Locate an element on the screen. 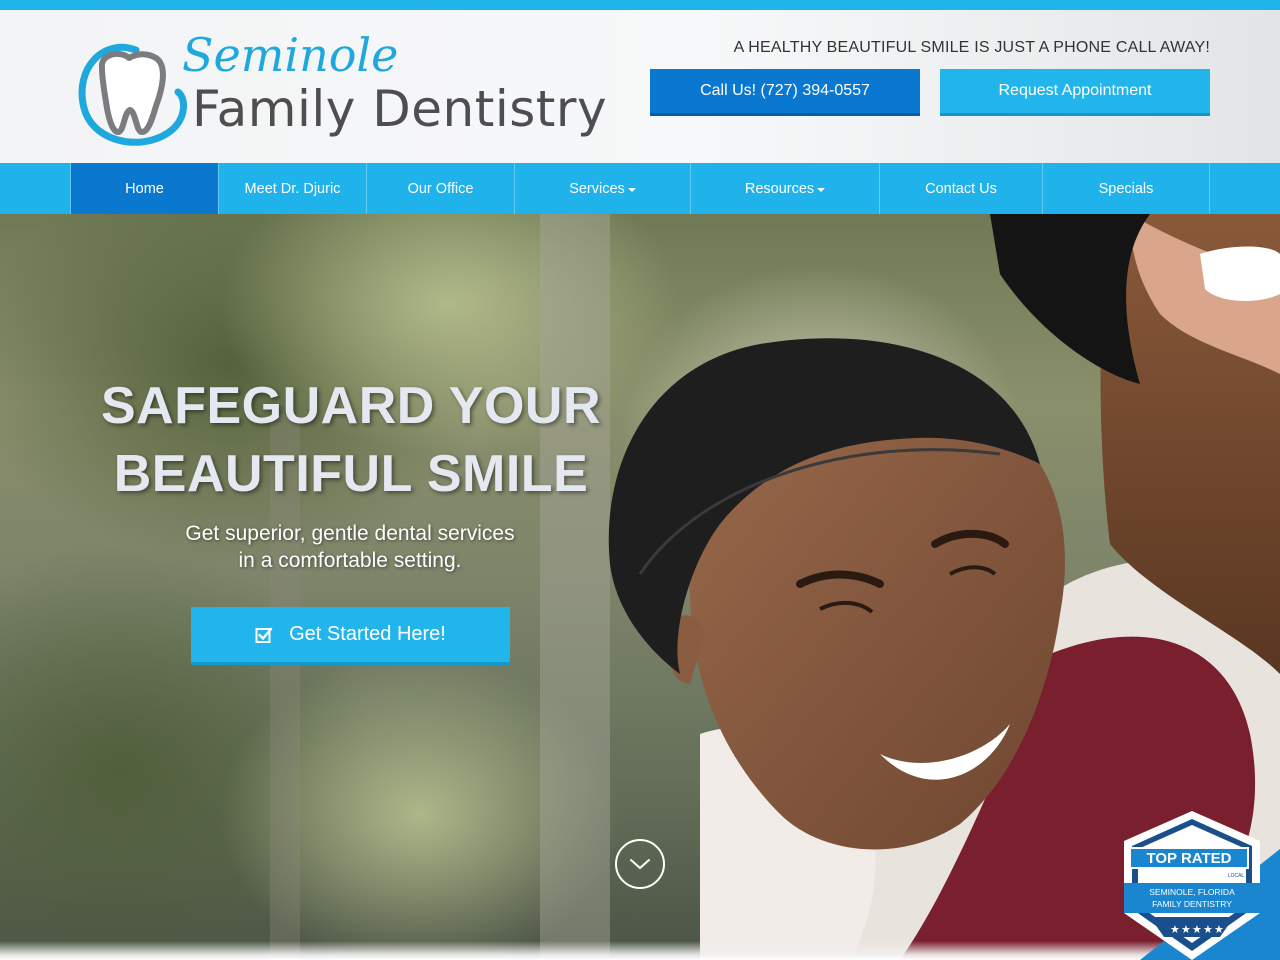 The image size is (1280, 960). nav-item-meet-dr-djuric: Meet Dr. Djuric is located at coordinates (293, 188).